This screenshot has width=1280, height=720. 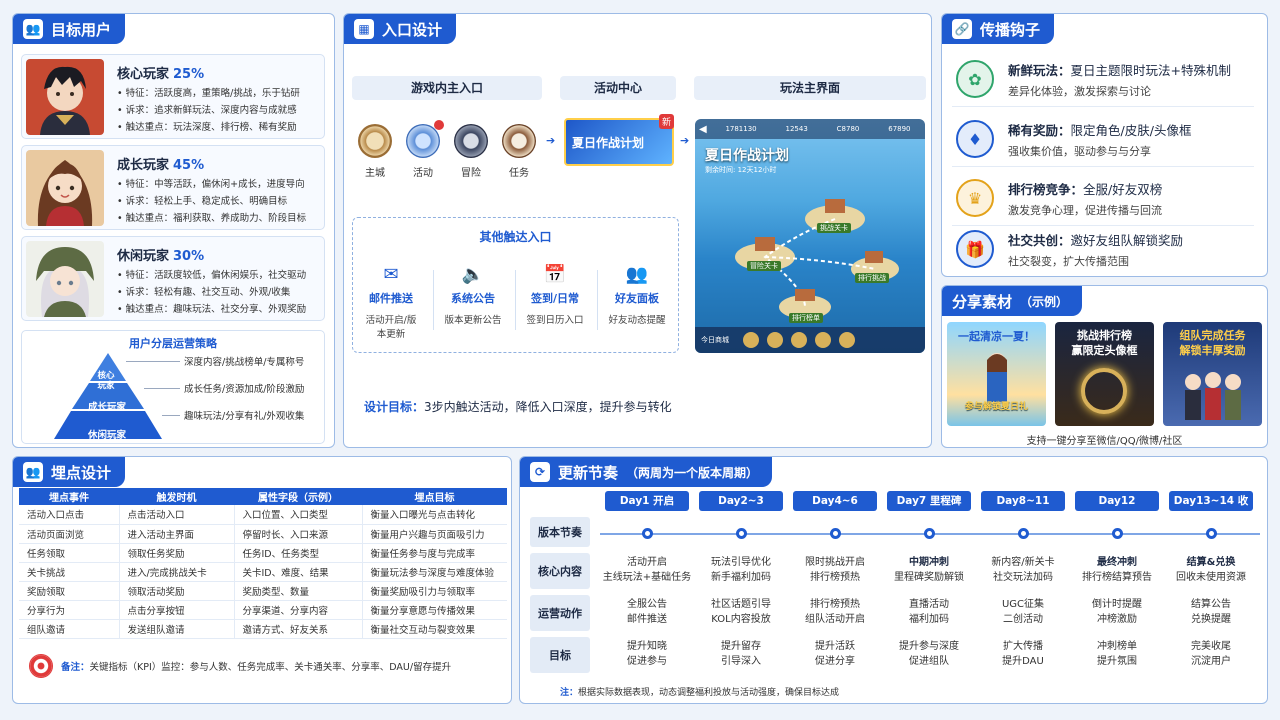 I want to click on core-player-avatar, so click(x=65, y=97).